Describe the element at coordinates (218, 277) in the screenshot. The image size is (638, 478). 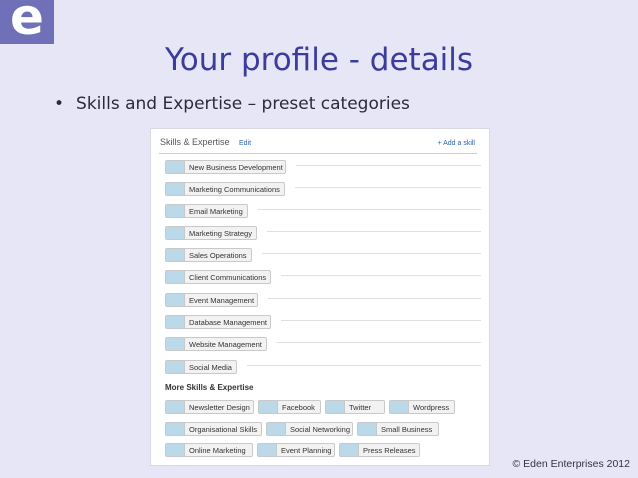
I see `skill-pill: Client Communications` at that location.